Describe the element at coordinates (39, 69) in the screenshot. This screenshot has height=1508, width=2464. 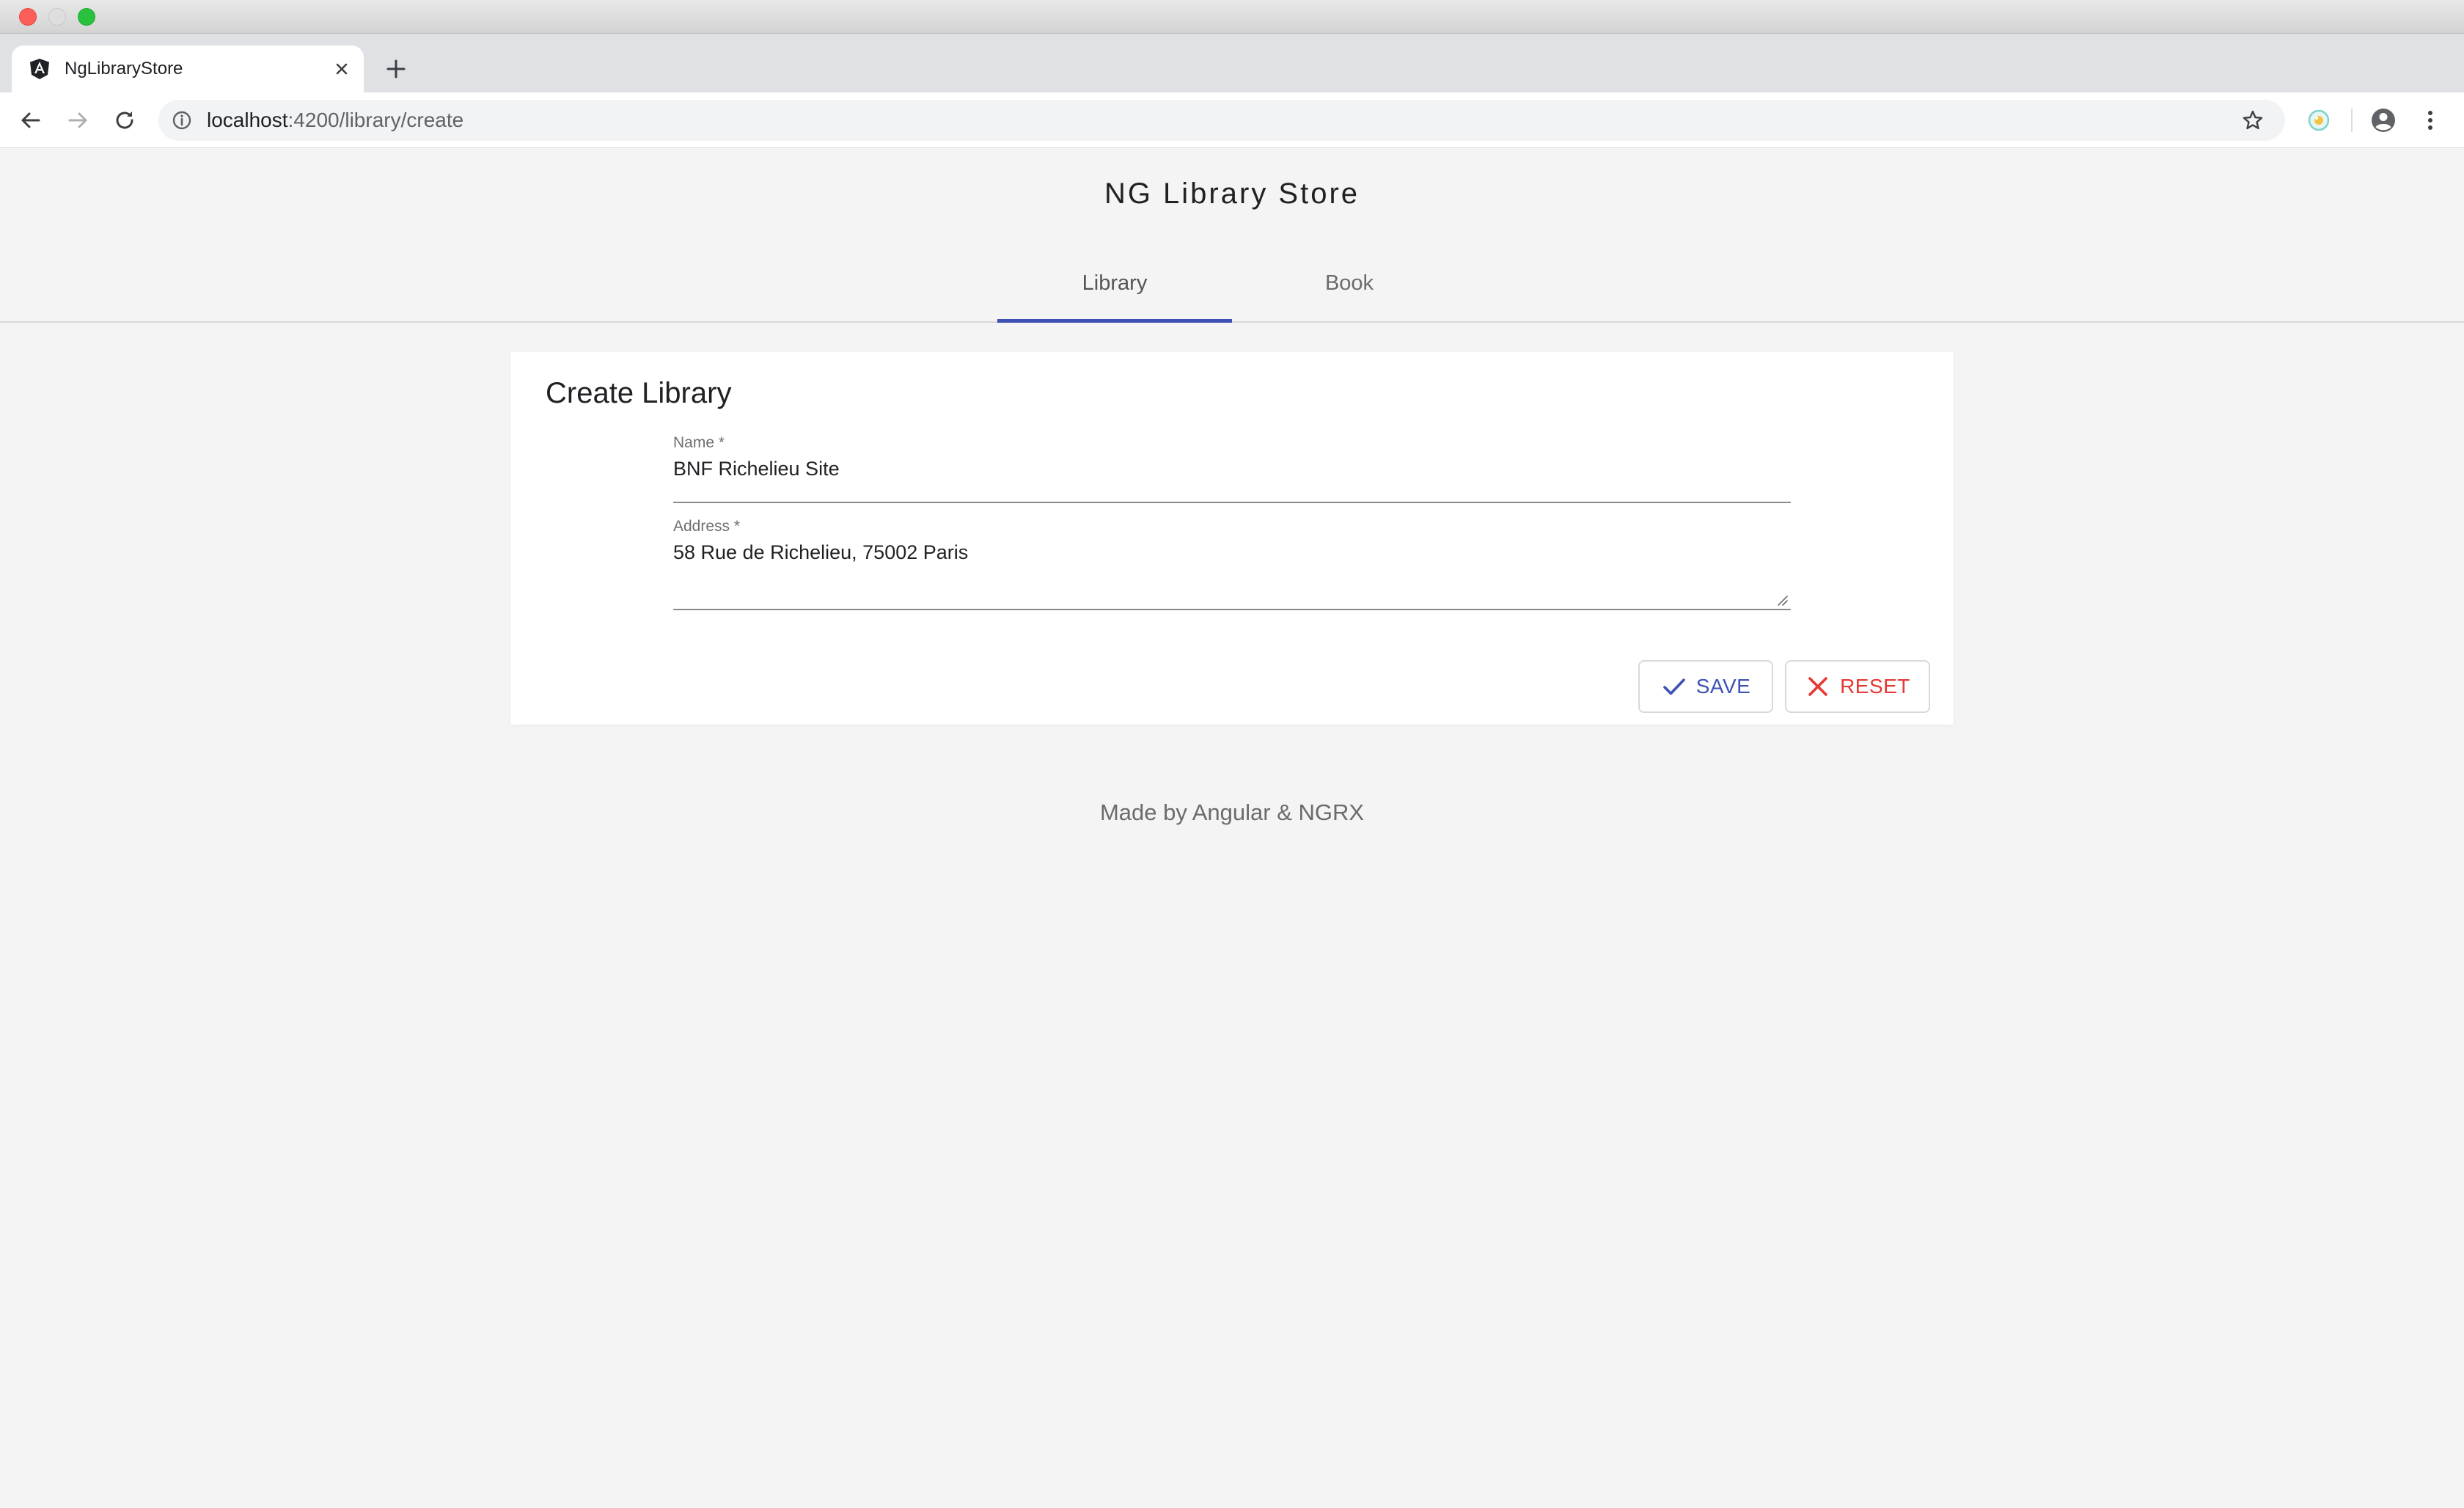
I see `angular-icon` at that location.